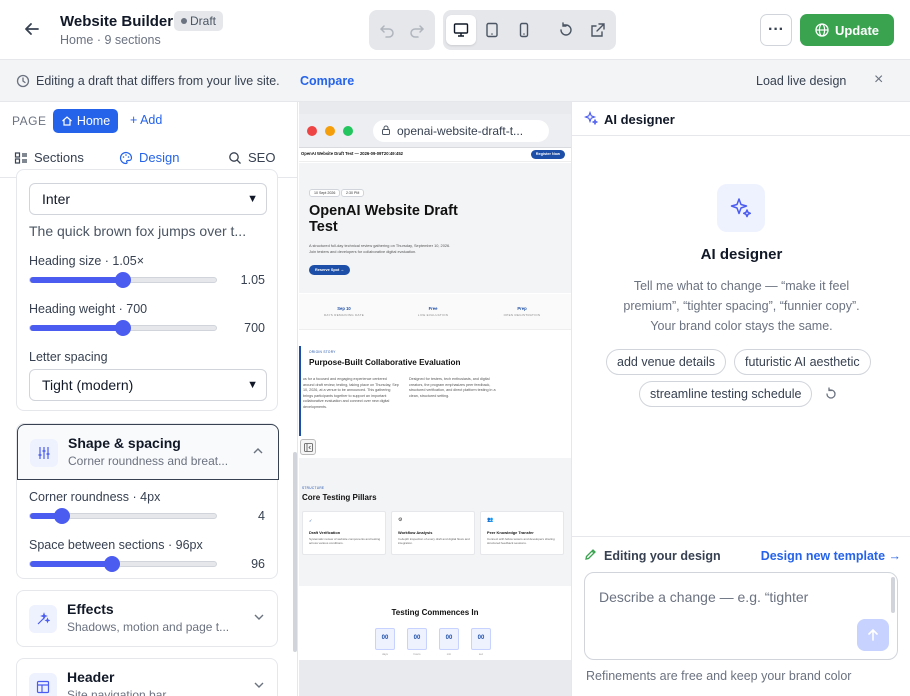  I want to click on header-section-header: Header Site navigation bar, so click(148, 677).